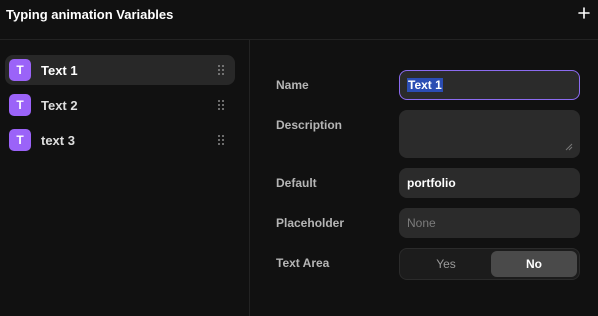 The height and width of the screenshot is (316, 598). I want to click on add-variable-button, so click(584, 13).